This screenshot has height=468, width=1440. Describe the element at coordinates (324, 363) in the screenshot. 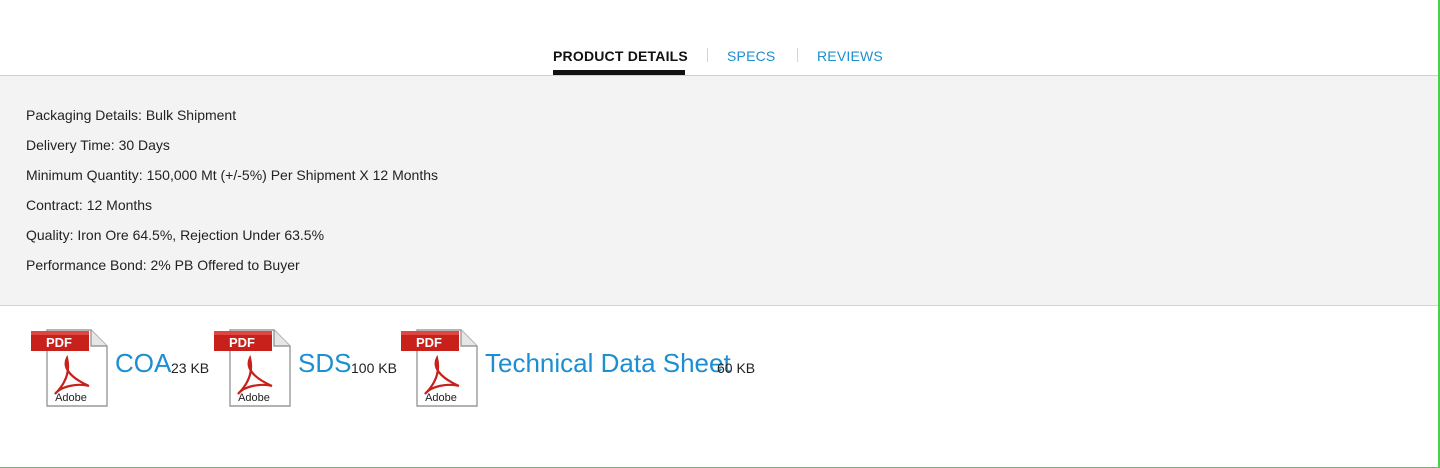

I see `file-link-sds: SDS` at that location.